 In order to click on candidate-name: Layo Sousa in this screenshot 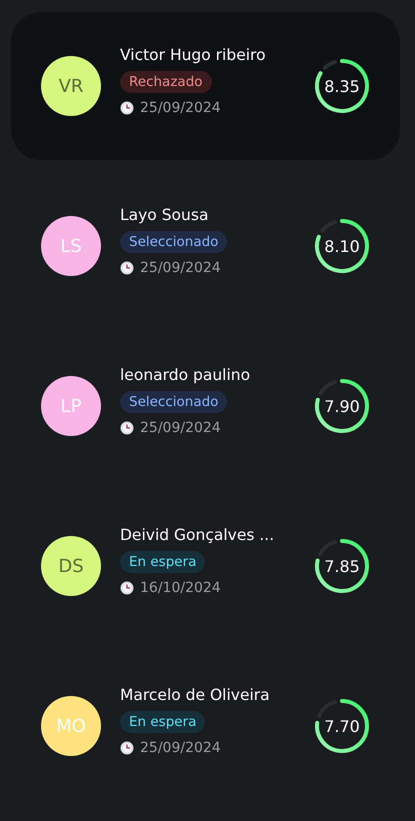, I will do `click(164, 215)`.